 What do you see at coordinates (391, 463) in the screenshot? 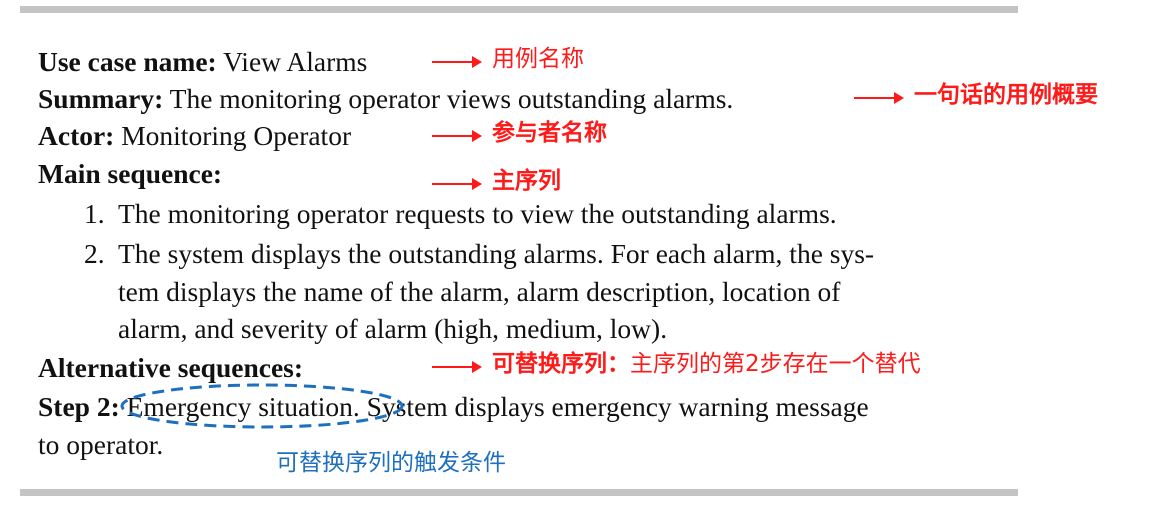
I see `annotation-trigger: 可替换序列的触发条件` at bounding box center [391, 463].